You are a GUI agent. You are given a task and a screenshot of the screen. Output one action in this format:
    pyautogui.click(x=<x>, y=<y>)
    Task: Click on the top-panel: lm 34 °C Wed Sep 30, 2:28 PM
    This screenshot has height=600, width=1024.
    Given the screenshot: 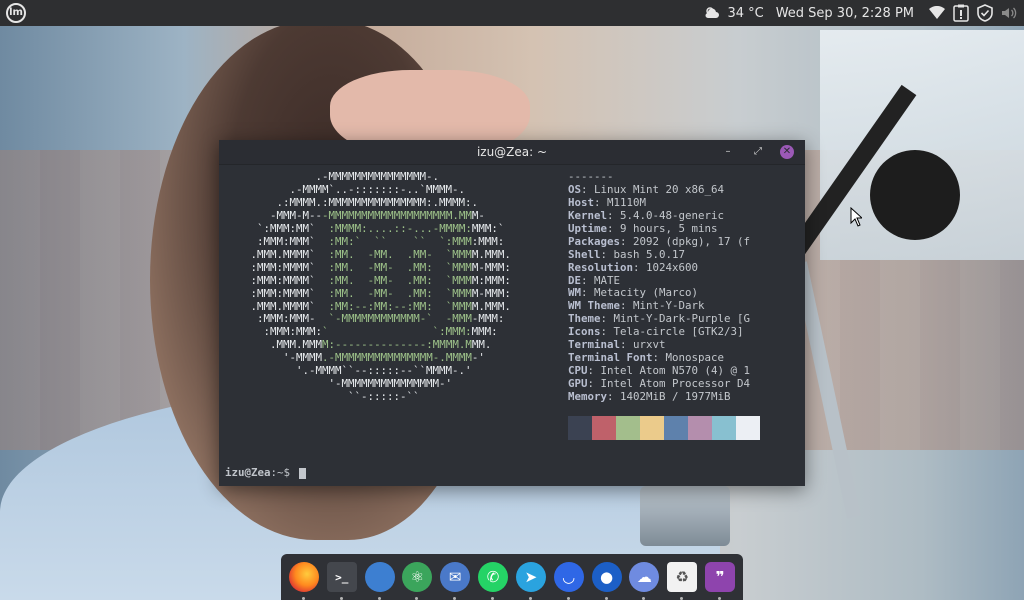 What is the action you would take?
    pyautogui.click(x=512, y=13)
    